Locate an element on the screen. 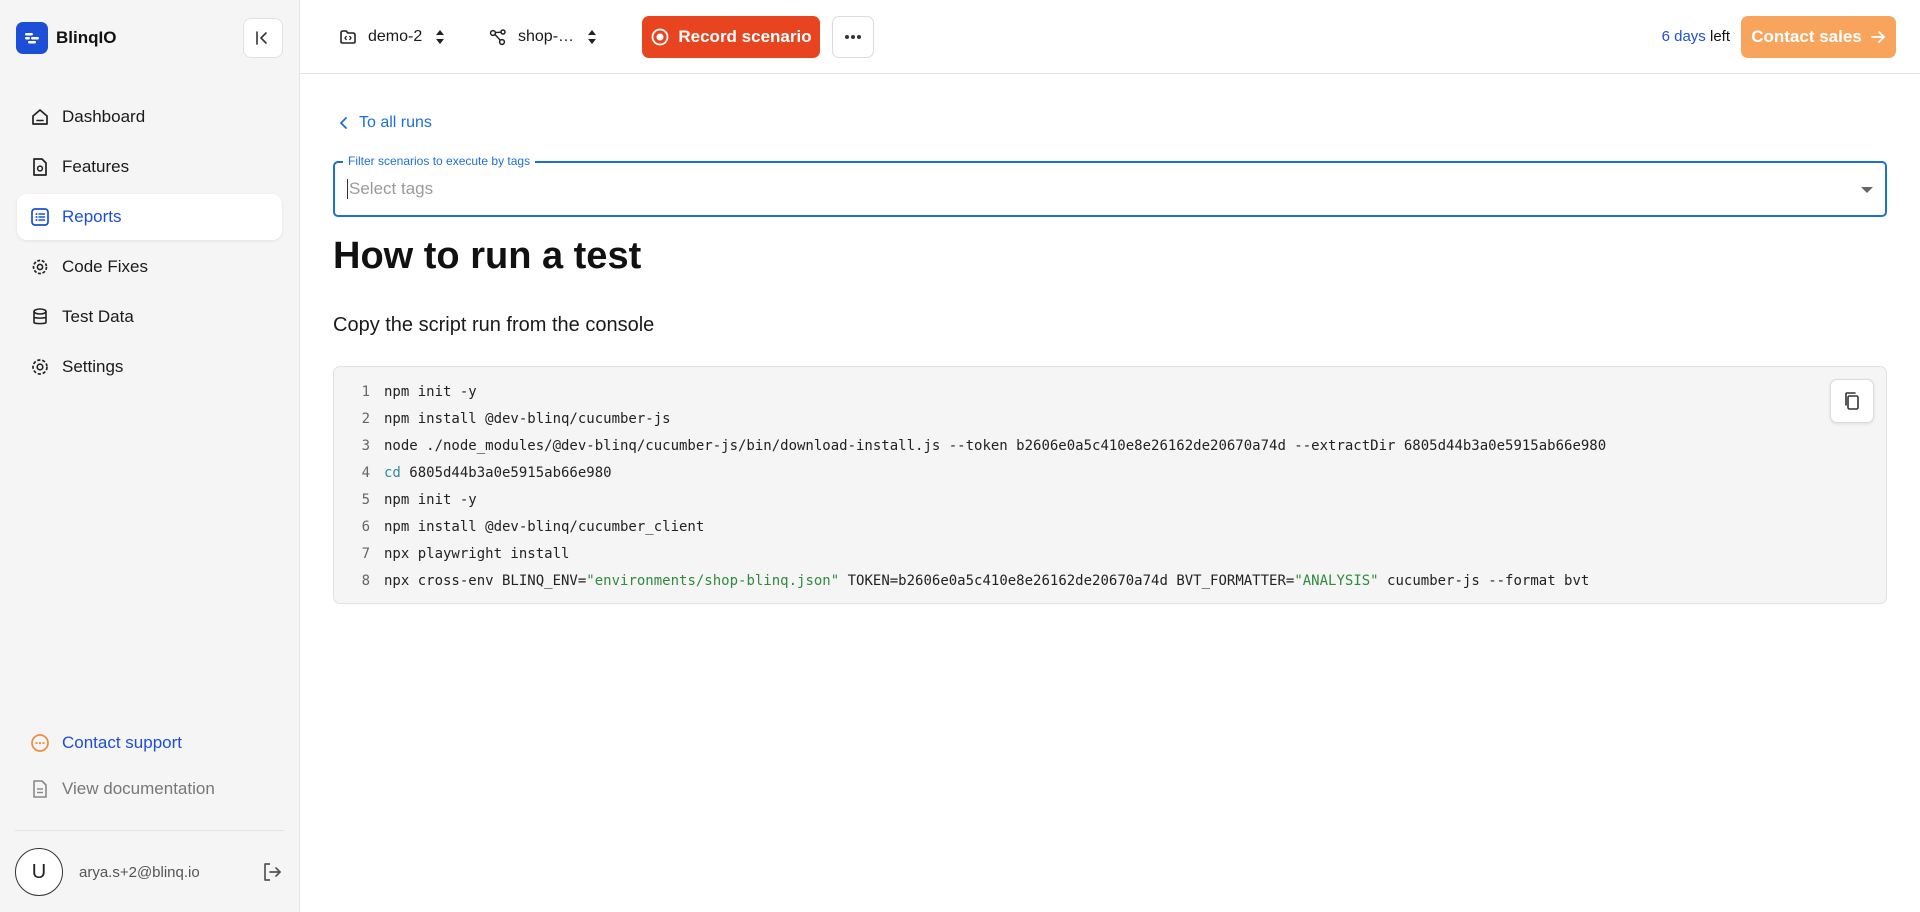  collapse-left-icon is located at coordinates (261, 38).